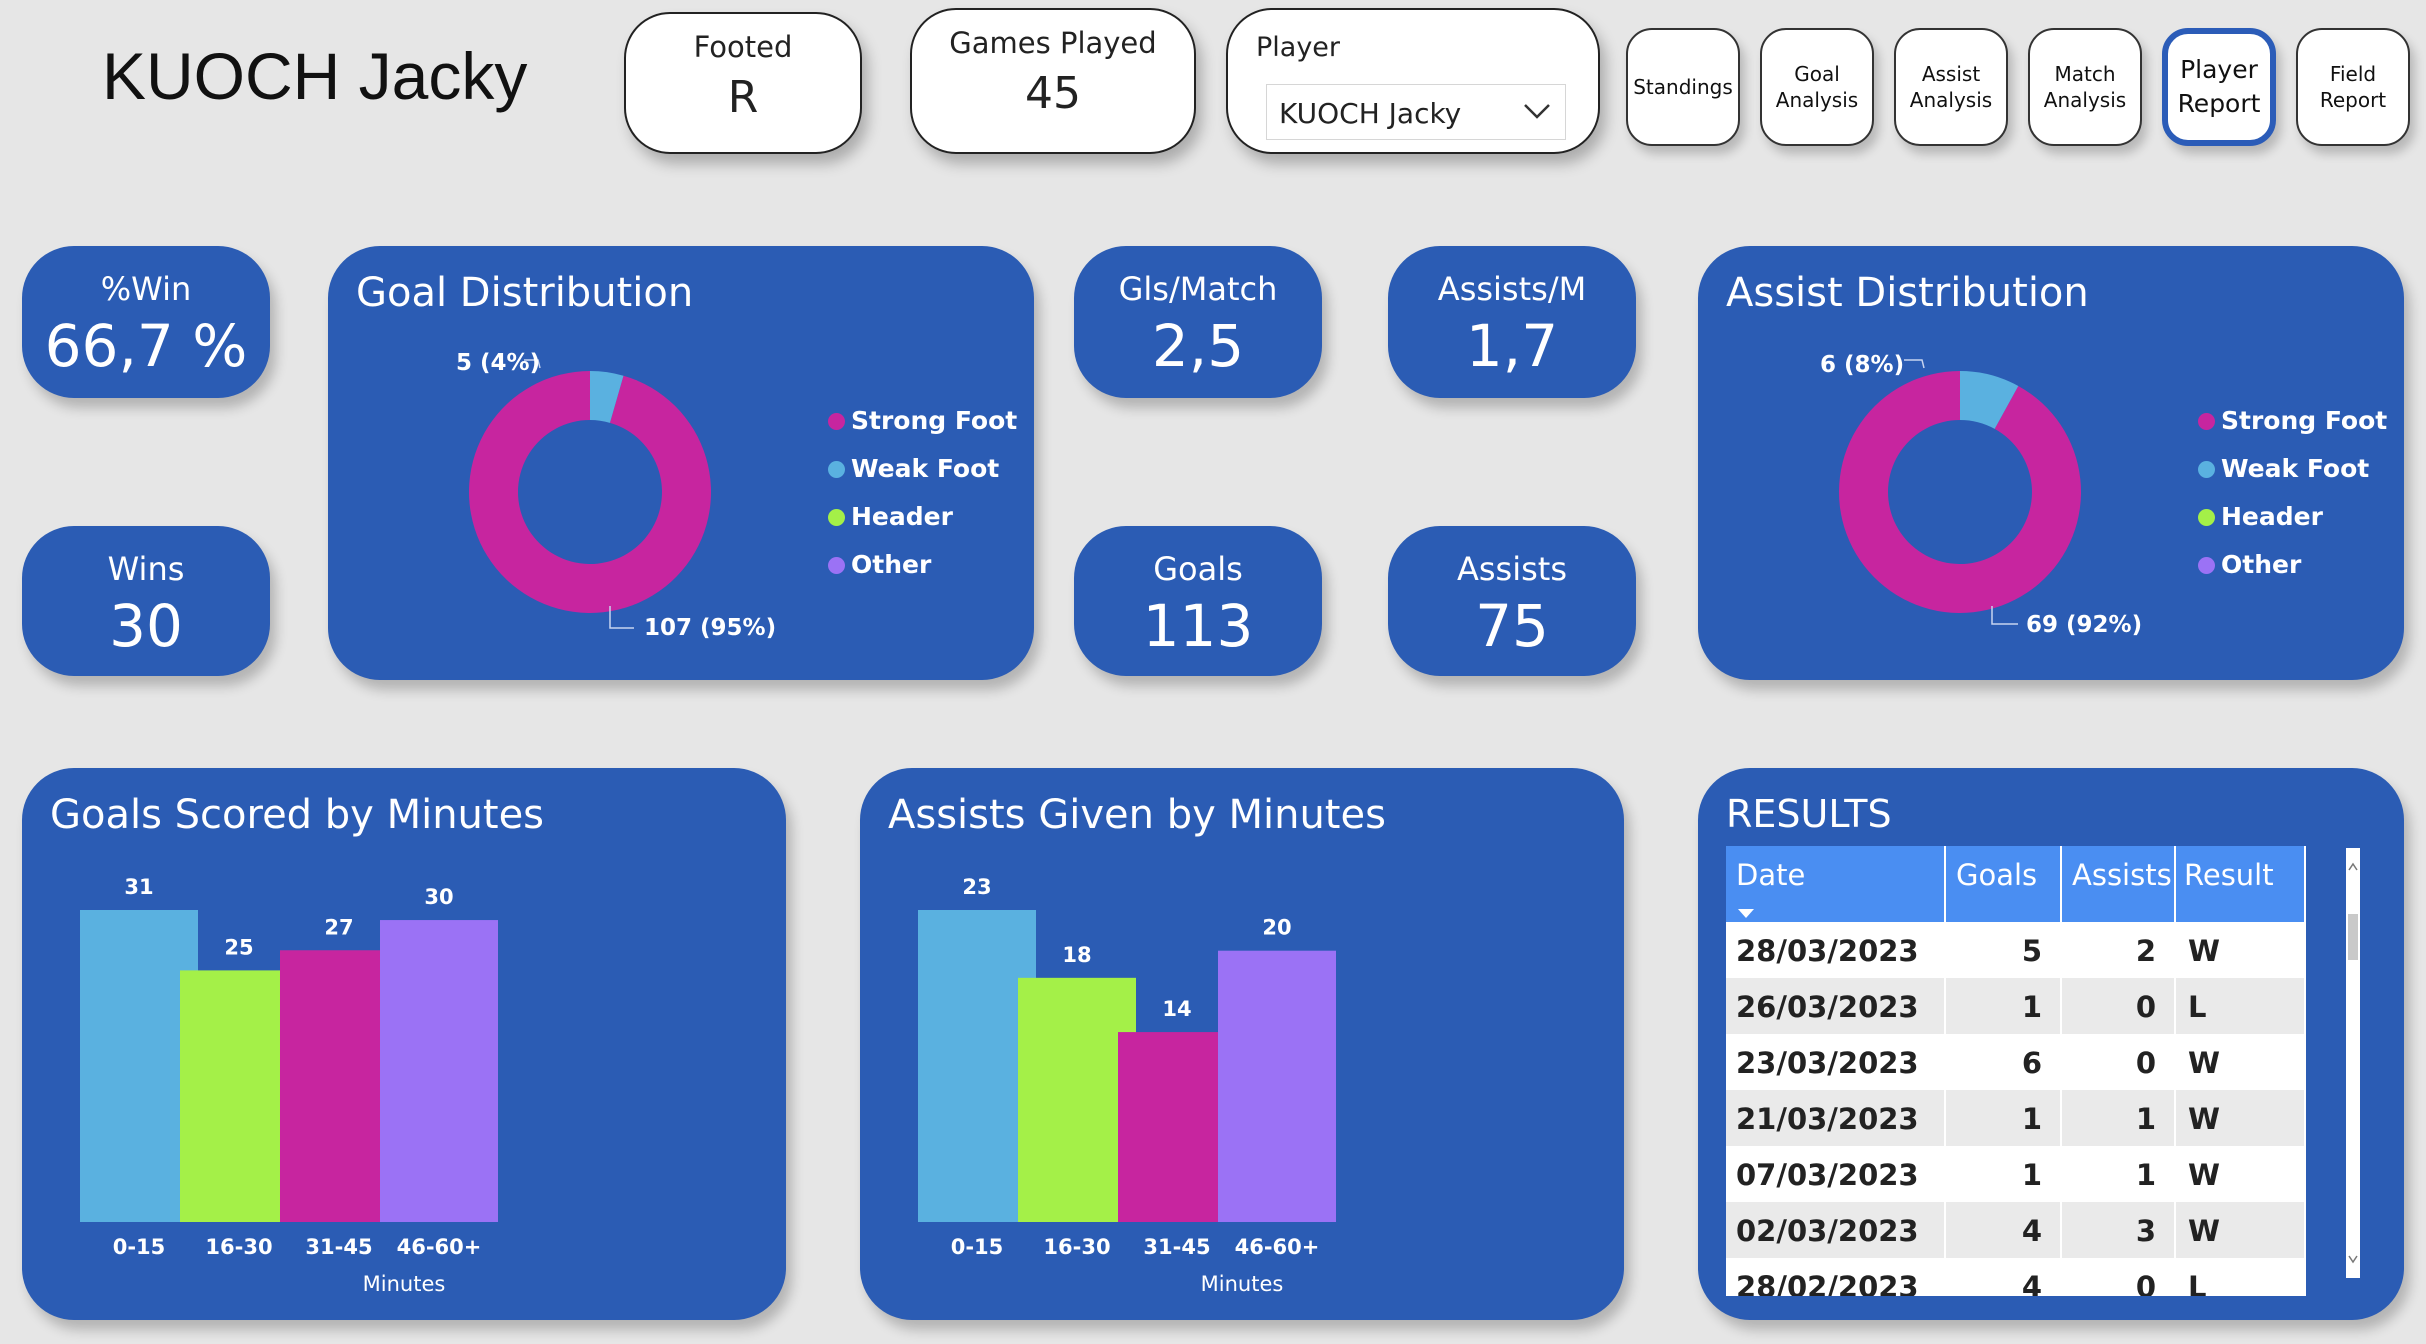 This screenshot has width=2426, height=1344. I want to click on goals-value: 113, so click(1198, 626).